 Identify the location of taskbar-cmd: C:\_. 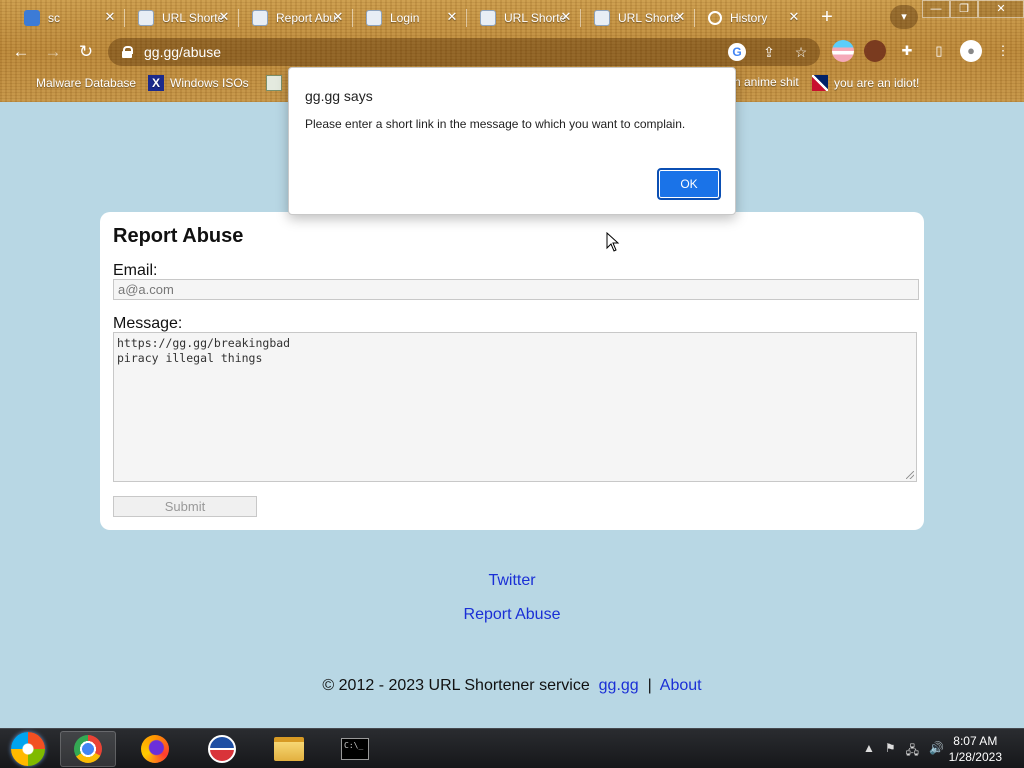
(355, 749).